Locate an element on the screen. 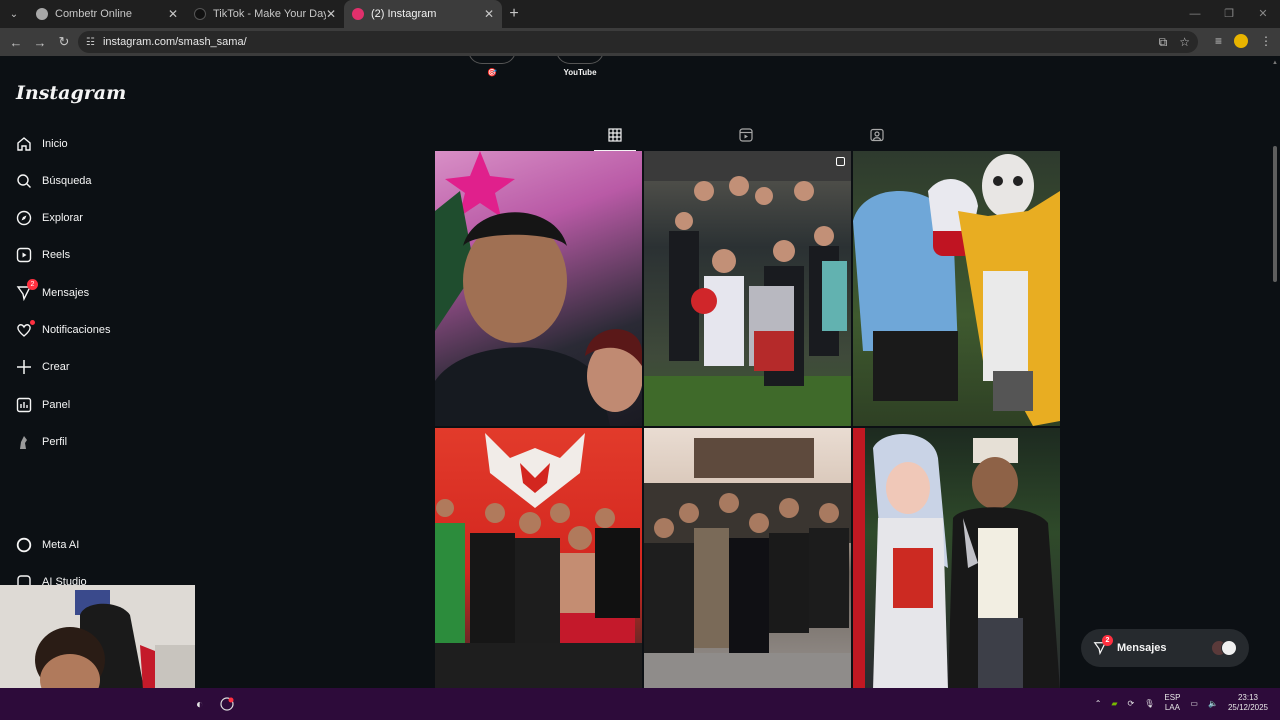 The width and height of the screenshot is (1280, 720). messages-floating-button: 2 Mensajes is located at coordinates (1165, 648).